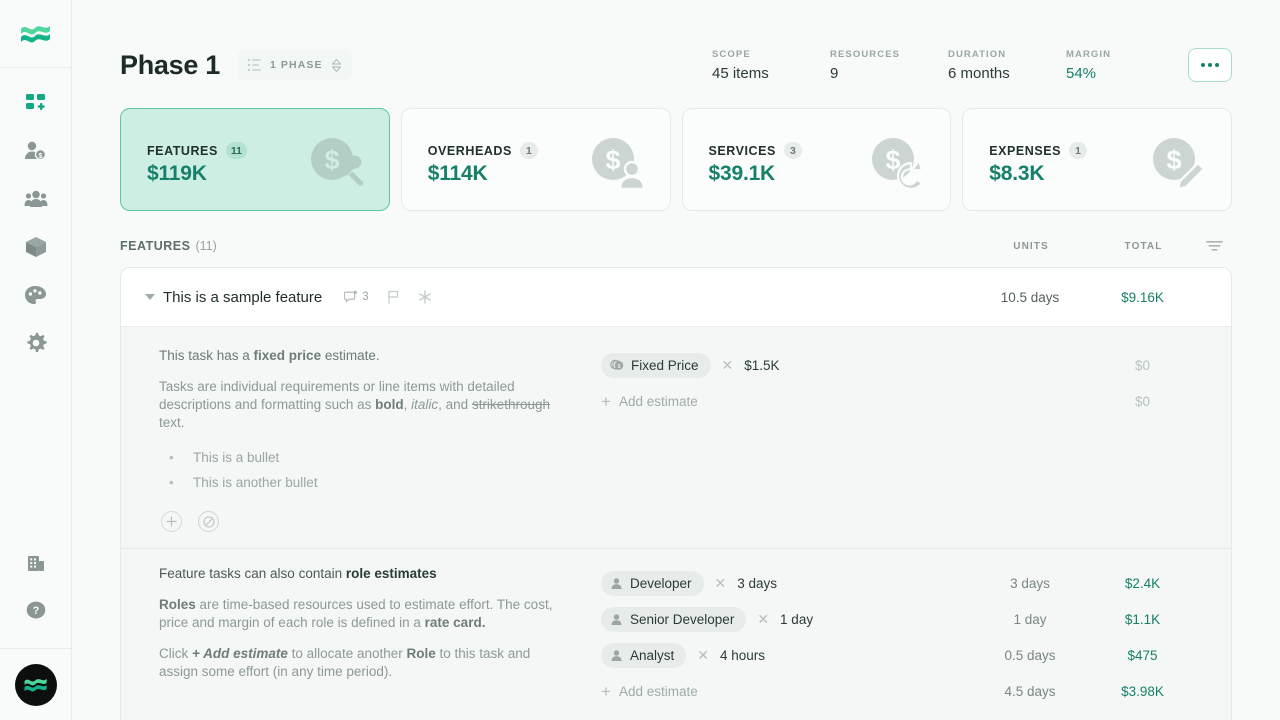 Image resolution: width=1280 pixels, height=720 pixels. What do you see at coordinates (1030, 691) in the screenshot?
I see `add-estimate-units: 4.5 days` at bounding box center [1030, 691].